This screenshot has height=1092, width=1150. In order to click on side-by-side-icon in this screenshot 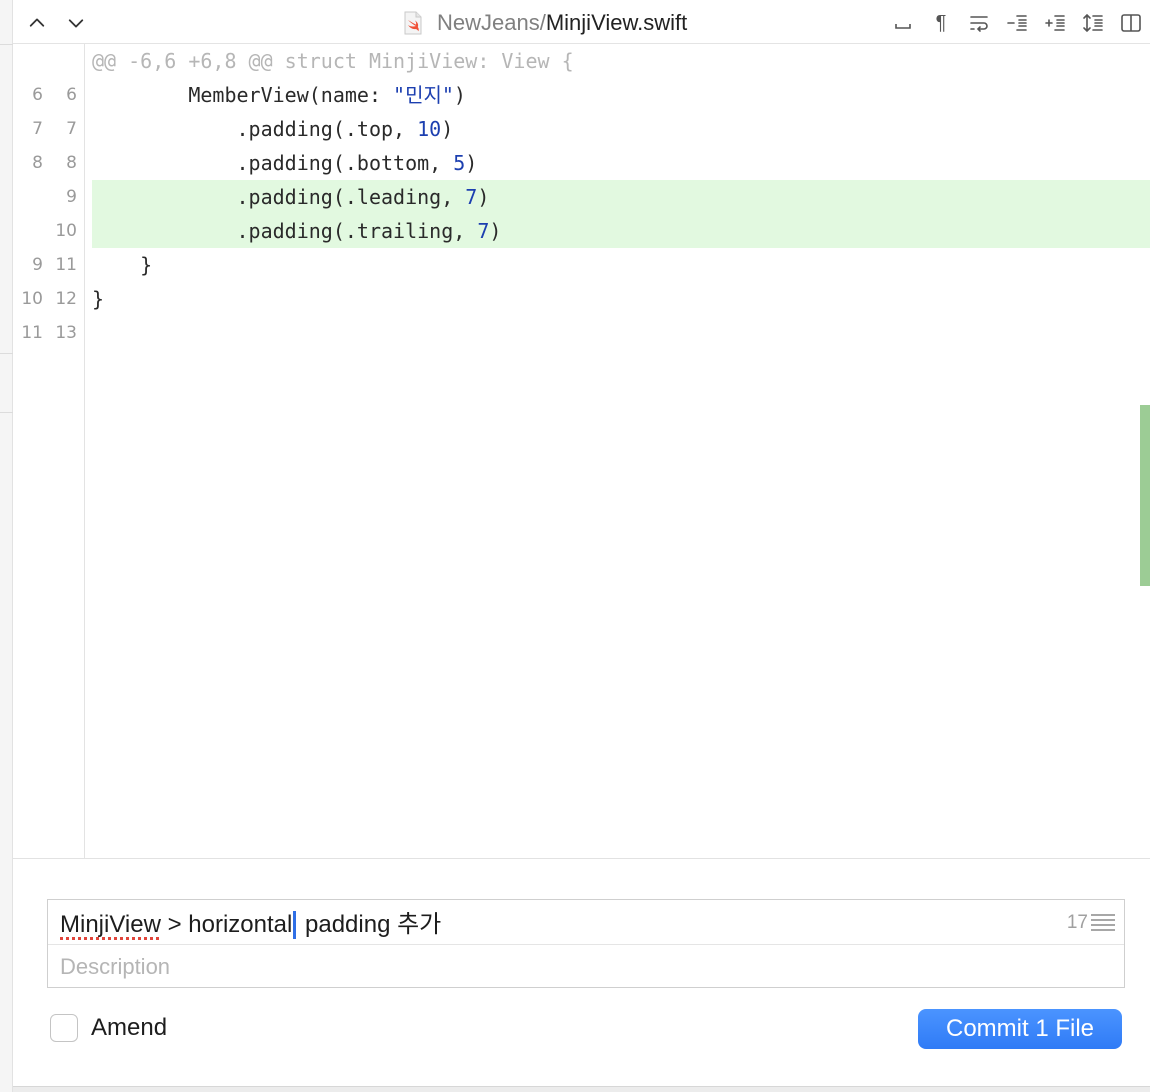, I will do `click(1131, 23)`.